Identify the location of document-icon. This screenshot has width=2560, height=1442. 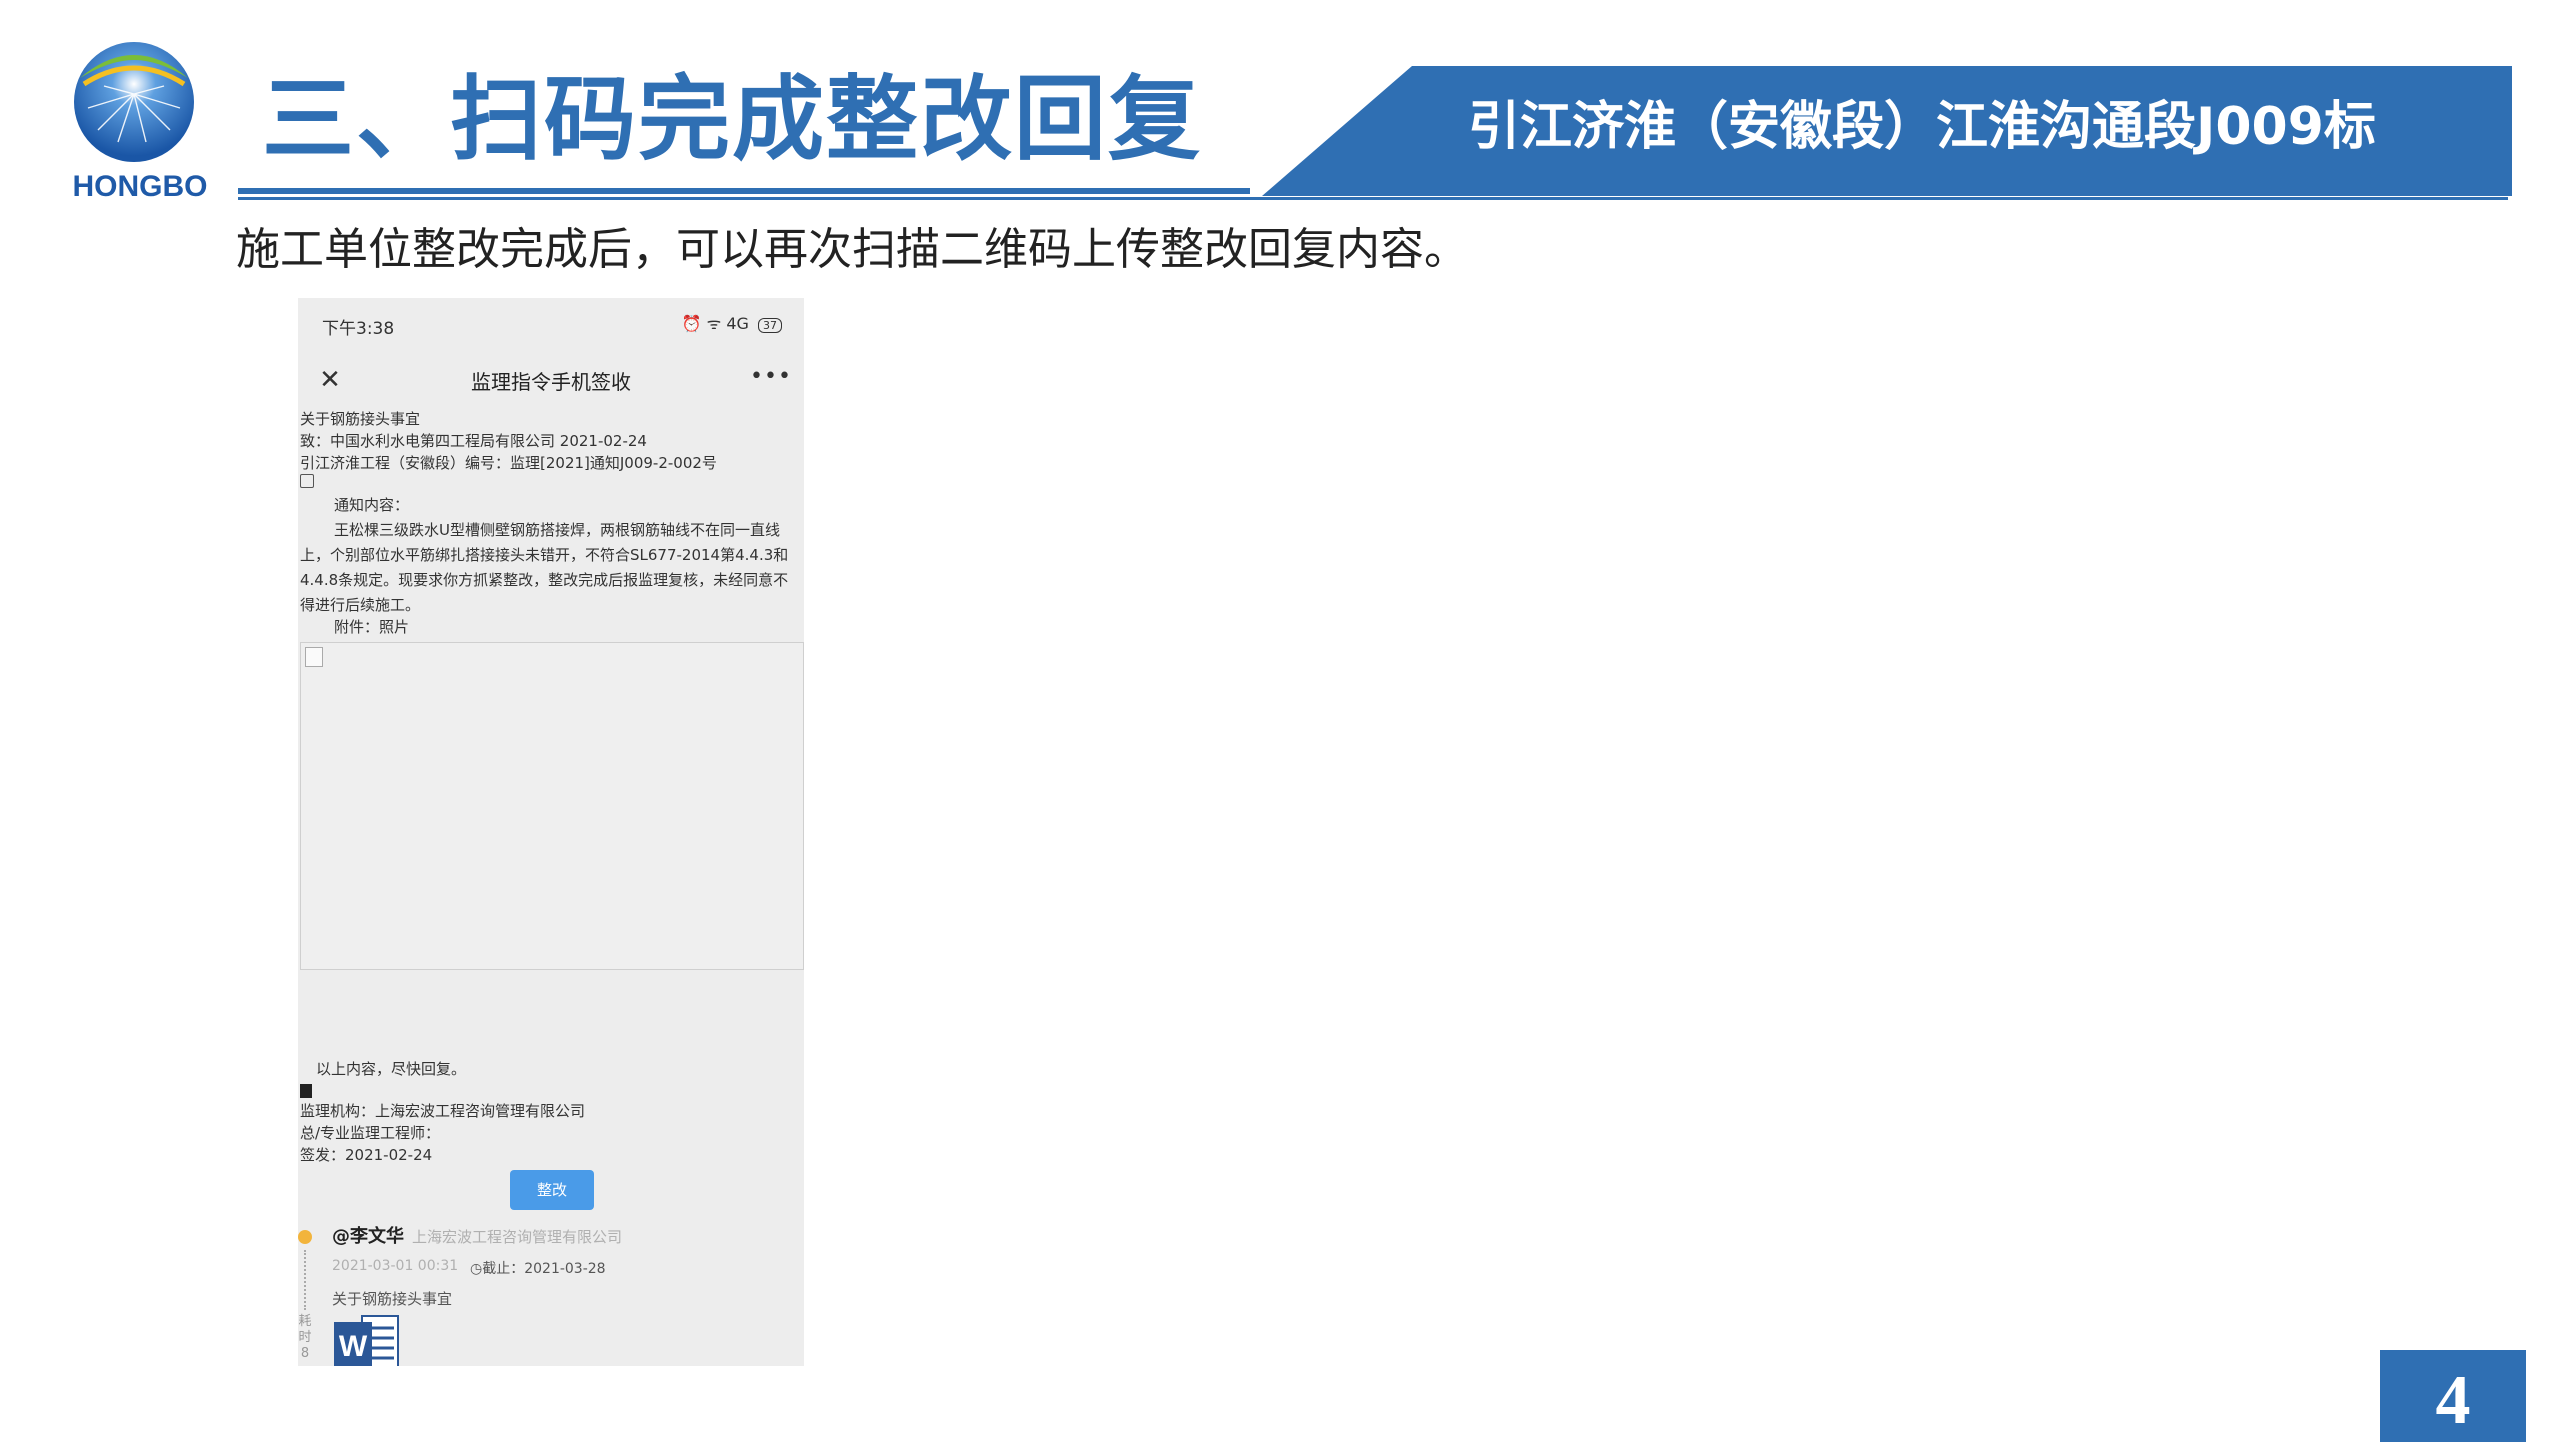
(306, 1091).